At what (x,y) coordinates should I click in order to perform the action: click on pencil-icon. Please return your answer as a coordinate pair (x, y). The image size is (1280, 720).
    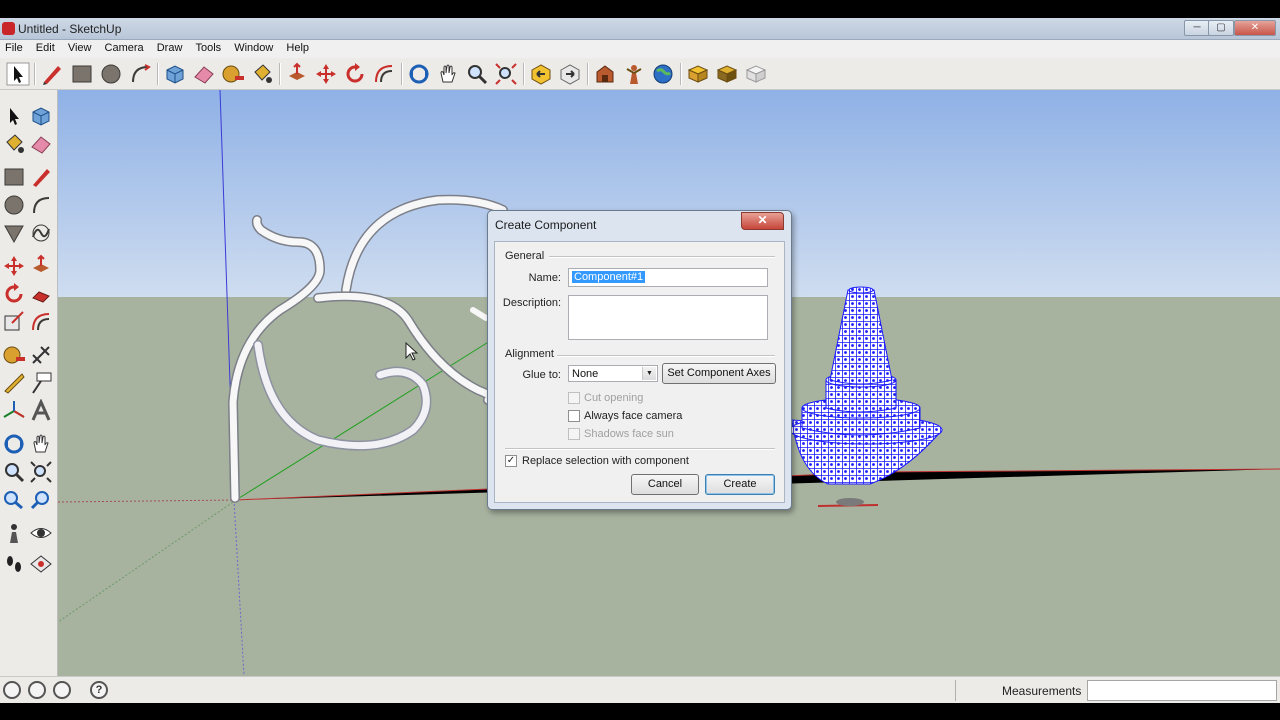
    Looking at the image, I should click on (52, 74).